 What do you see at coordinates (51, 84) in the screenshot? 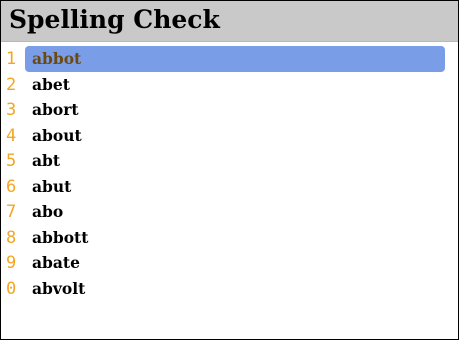
I see `suggestion-word: abet` at bounding box center [51, 84].